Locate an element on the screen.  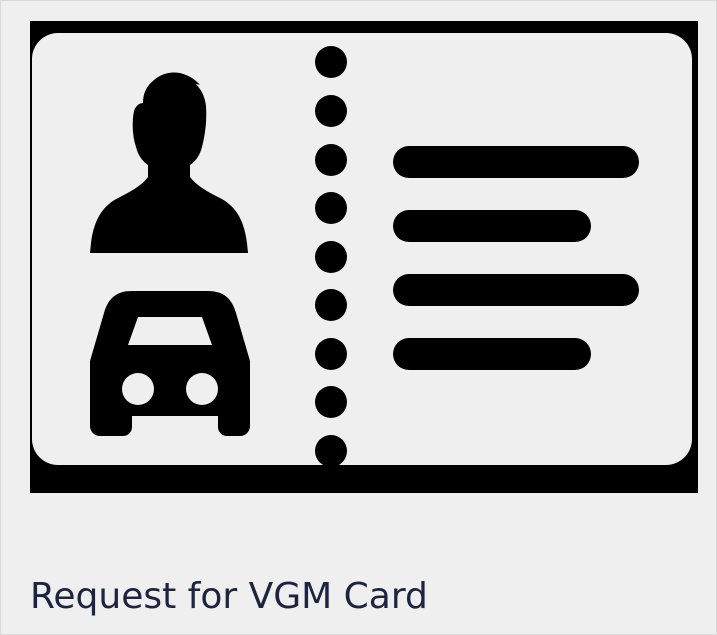
dotted-divider is located at coordinates (331, 256).